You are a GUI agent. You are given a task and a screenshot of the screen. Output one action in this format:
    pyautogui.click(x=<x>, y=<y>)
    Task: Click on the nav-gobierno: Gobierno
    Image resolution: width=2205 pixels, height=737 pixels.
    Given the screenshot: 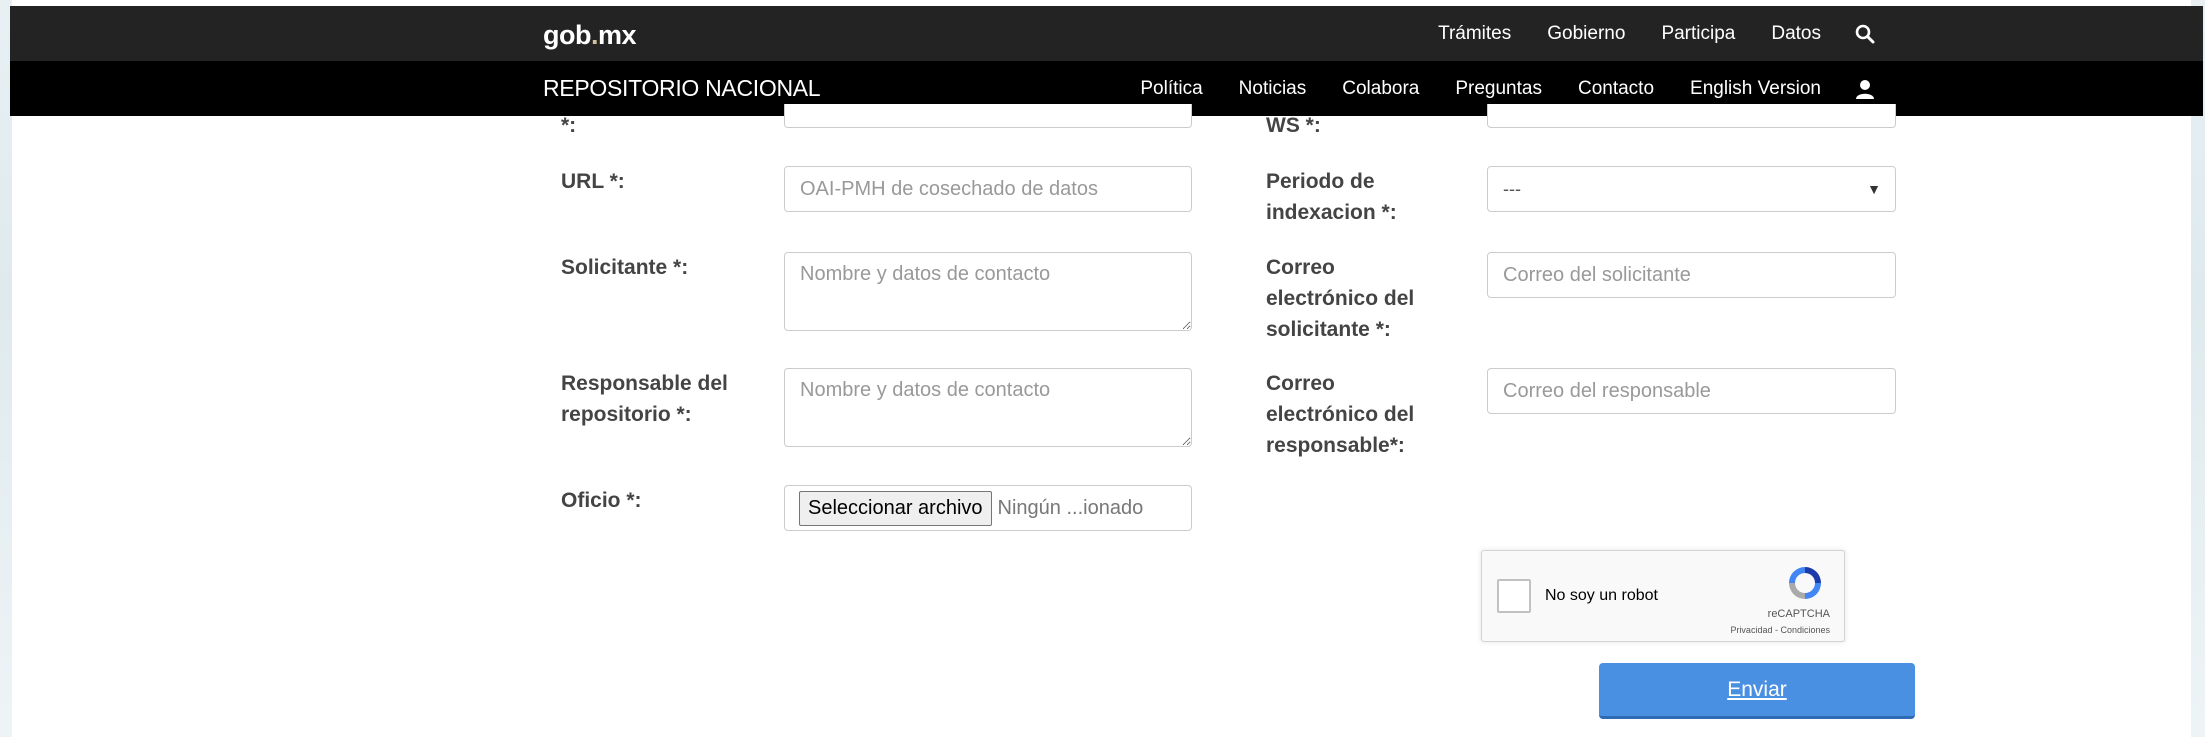 What is the action you would take?
    pyautogui.click(x=1586, y=34)
    